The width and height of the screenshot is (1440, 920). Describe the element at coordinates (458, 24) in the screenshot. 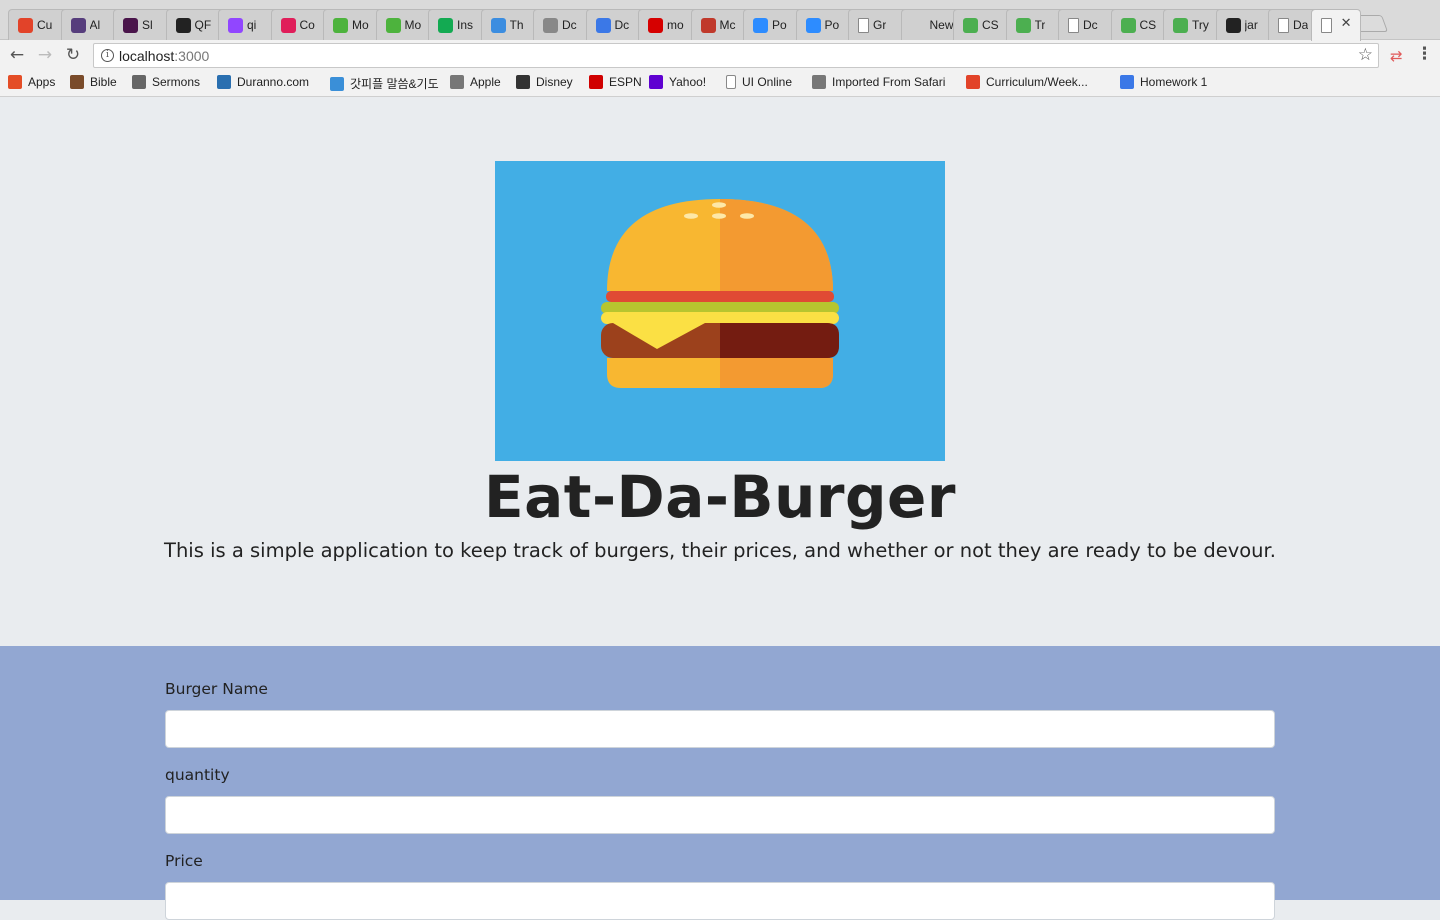

I see `browser-tab: Ins` at that location.